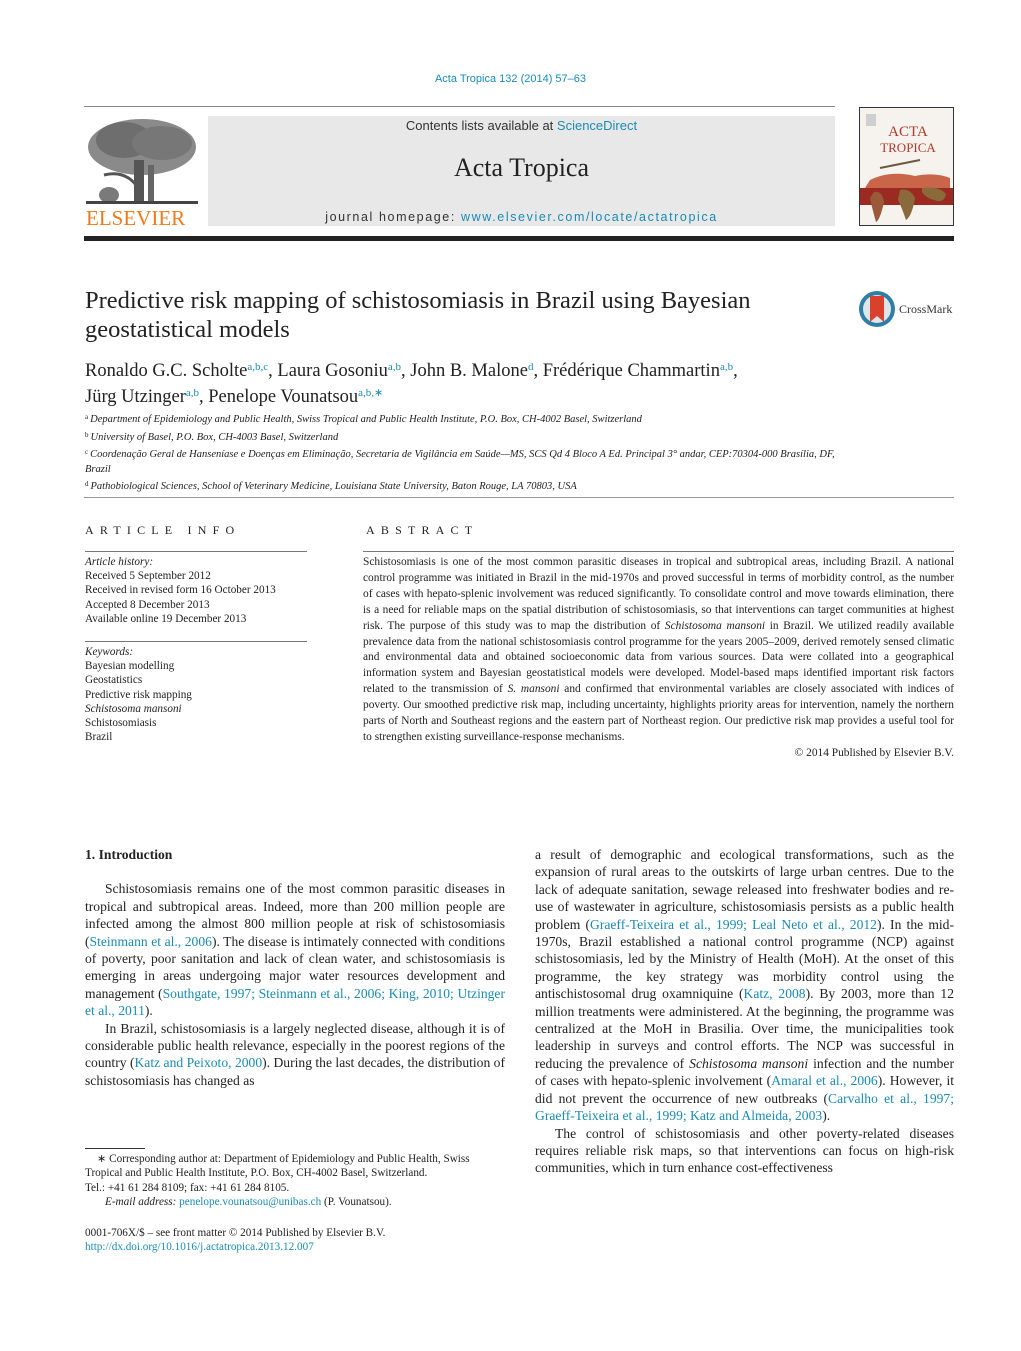  I want to click on keyword: Schistosoma mansoni, so click(133, 708).